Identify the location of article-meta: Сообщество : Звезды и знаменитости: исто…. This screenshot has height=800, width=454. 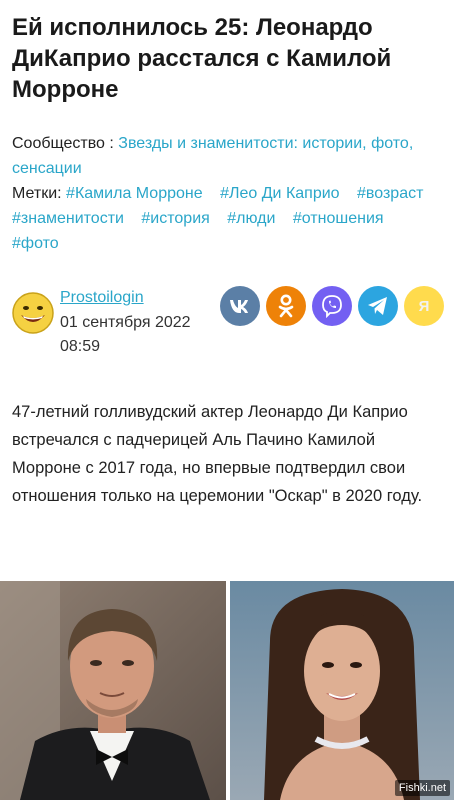
(227, 193).